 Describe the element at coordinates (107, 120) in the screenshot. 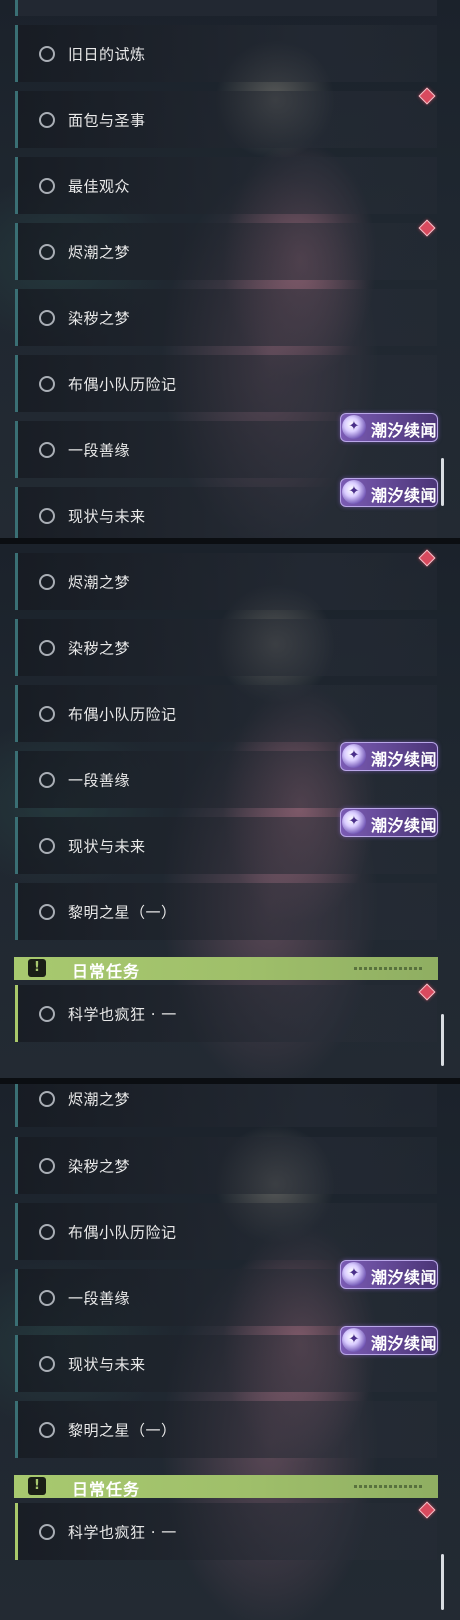

I see `quest-label: 面包与圣事` at that location.